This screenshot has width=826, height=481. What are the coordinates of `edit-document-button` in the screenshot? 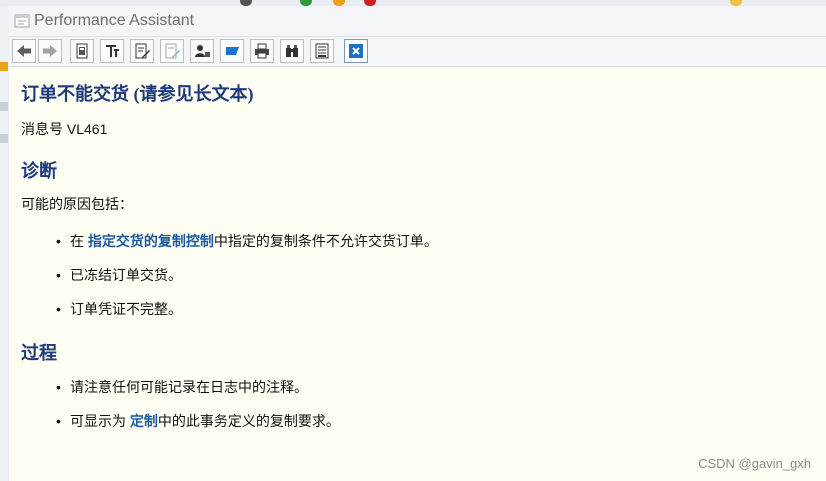 It's located at (142, 51).